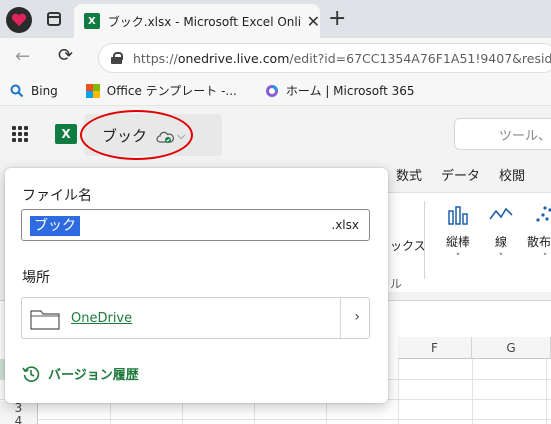 Image resolution: width=551 pixels, height=424 pixels. What do you see at coordinates (350, 91) in the screenshot?
I see `bookmark-label: ホーム | Microsoft 365` at bounding box center [350, 91].